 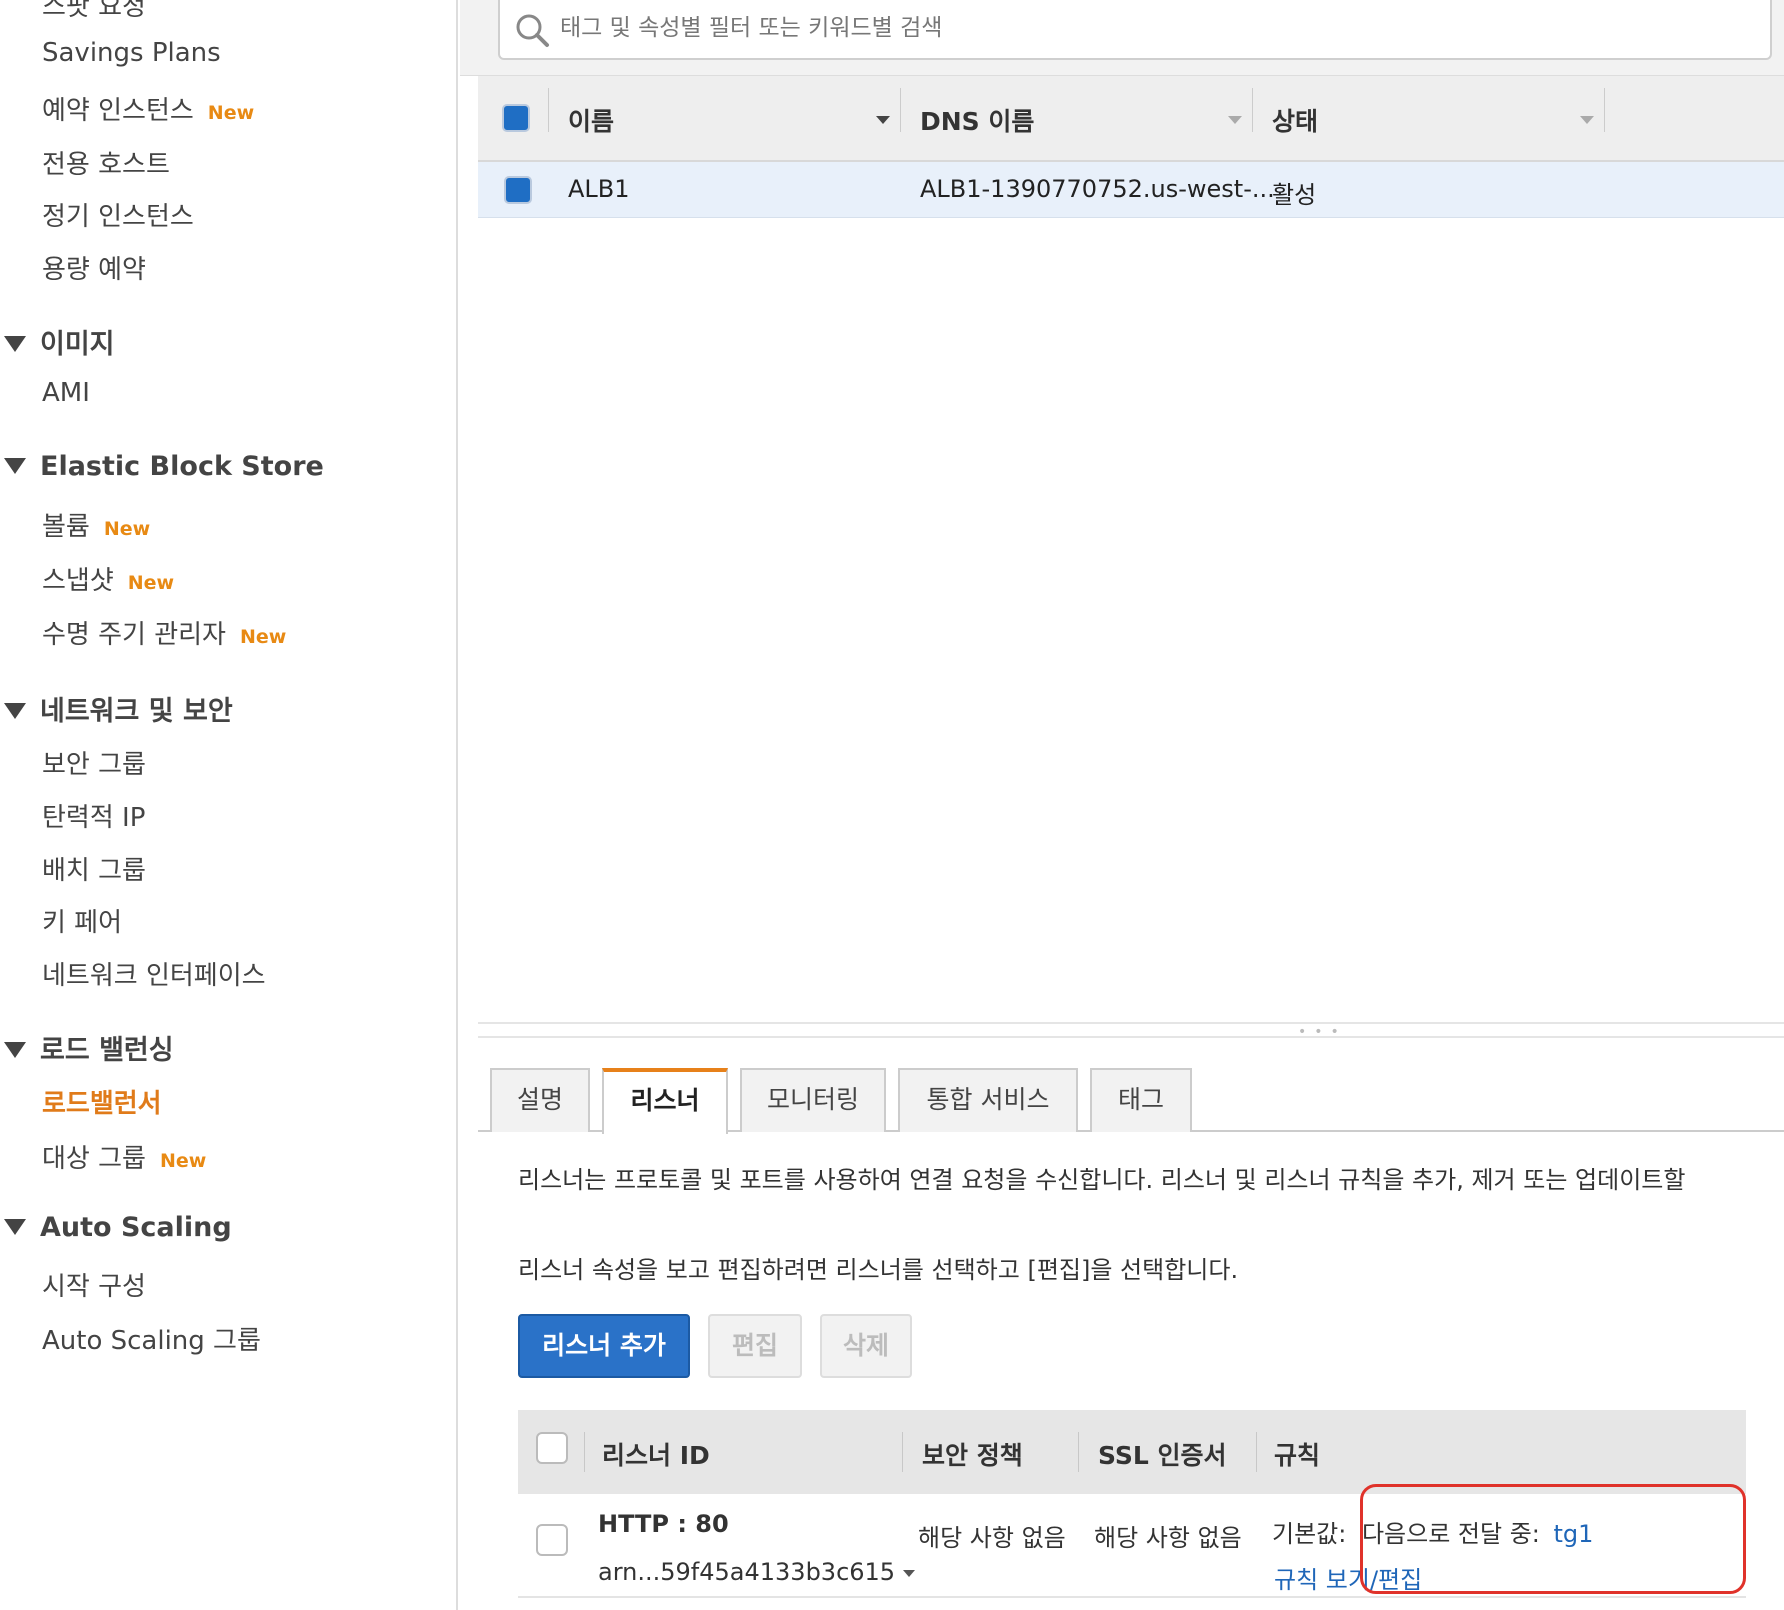 What do you see at coordinates (747, 1572) in the screenshot?
I see `listener-arn-text: arn...59f45a4133b3c615` at bounding box center [747, 1572].